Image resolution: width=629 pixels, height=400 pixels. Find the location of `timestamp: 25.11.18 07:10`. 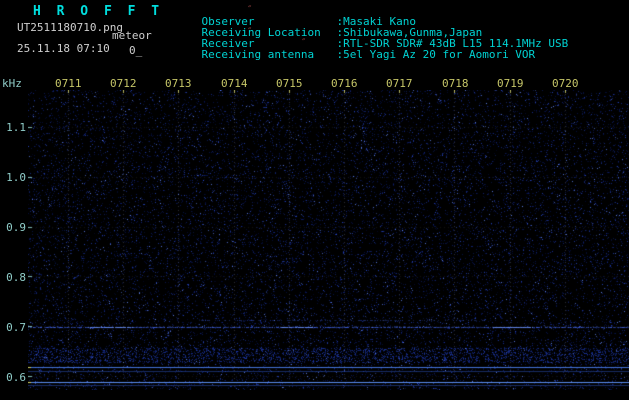

timestamp: 25.11.18 07:10 is located at coordinates (63, 48).